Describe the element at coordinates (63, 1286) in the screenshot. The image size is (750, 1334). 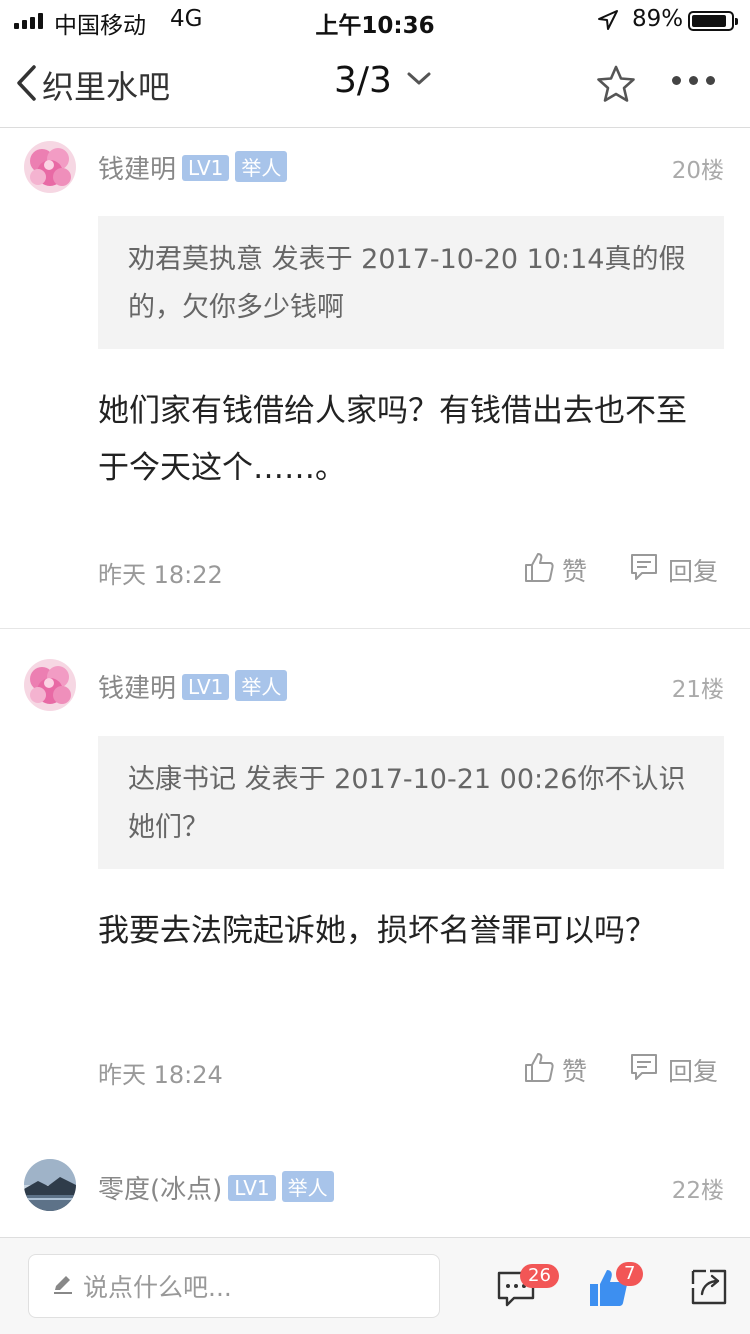
I see `pencil-icon` at that location.